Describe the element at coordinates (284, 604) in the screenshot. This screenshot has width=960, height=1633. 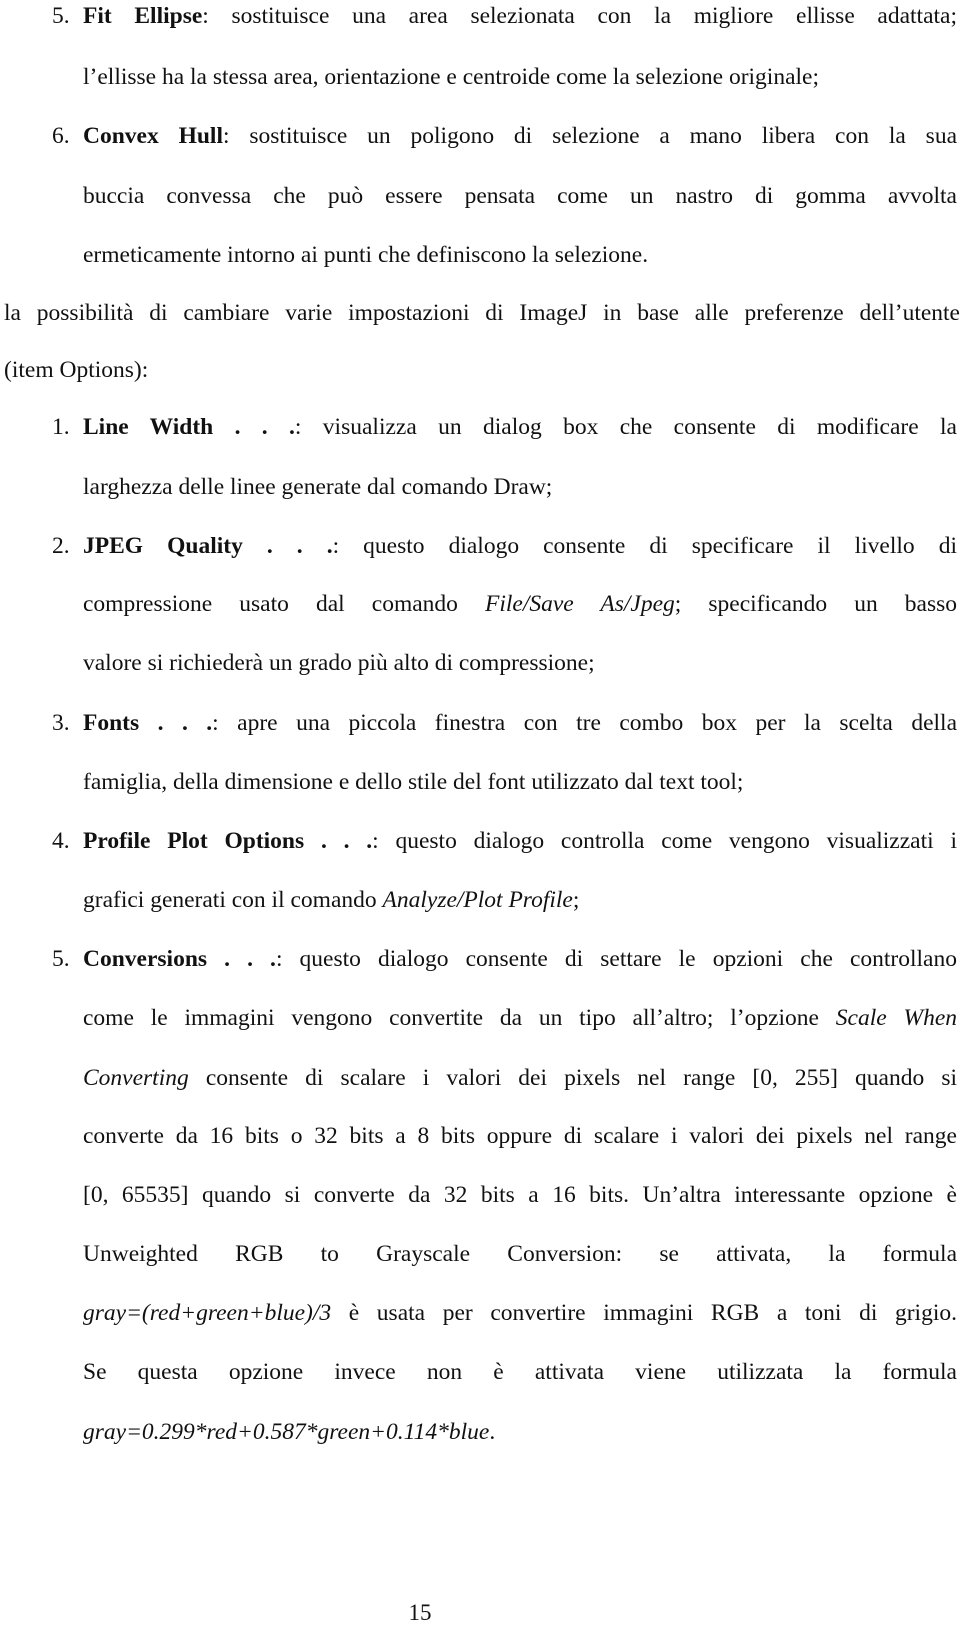
I see `text-span: compressione usato dal comando` at that location.